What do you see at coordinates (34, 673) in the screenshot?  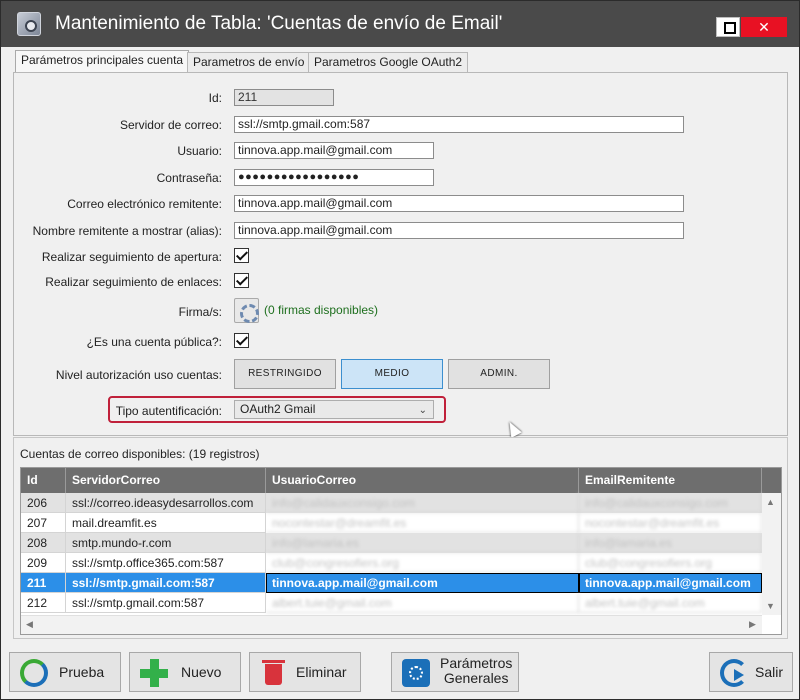 I see `refresh-icon` at bounding box center [34, 673].